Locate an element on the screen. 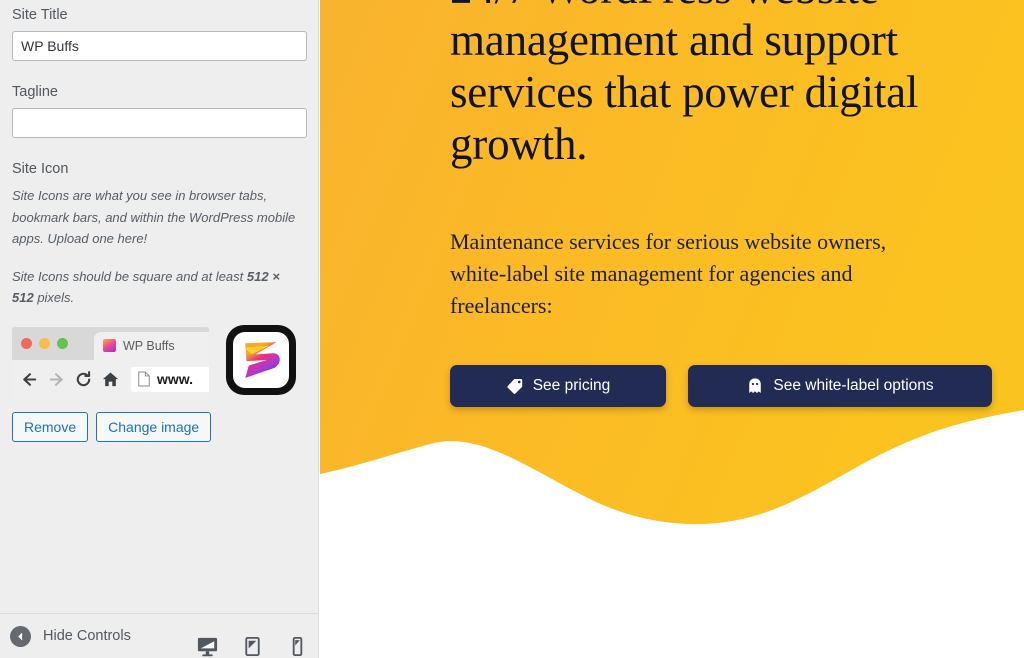  site-icon-preview-row: WP Buffs www. is located at coordinates (159, 361).